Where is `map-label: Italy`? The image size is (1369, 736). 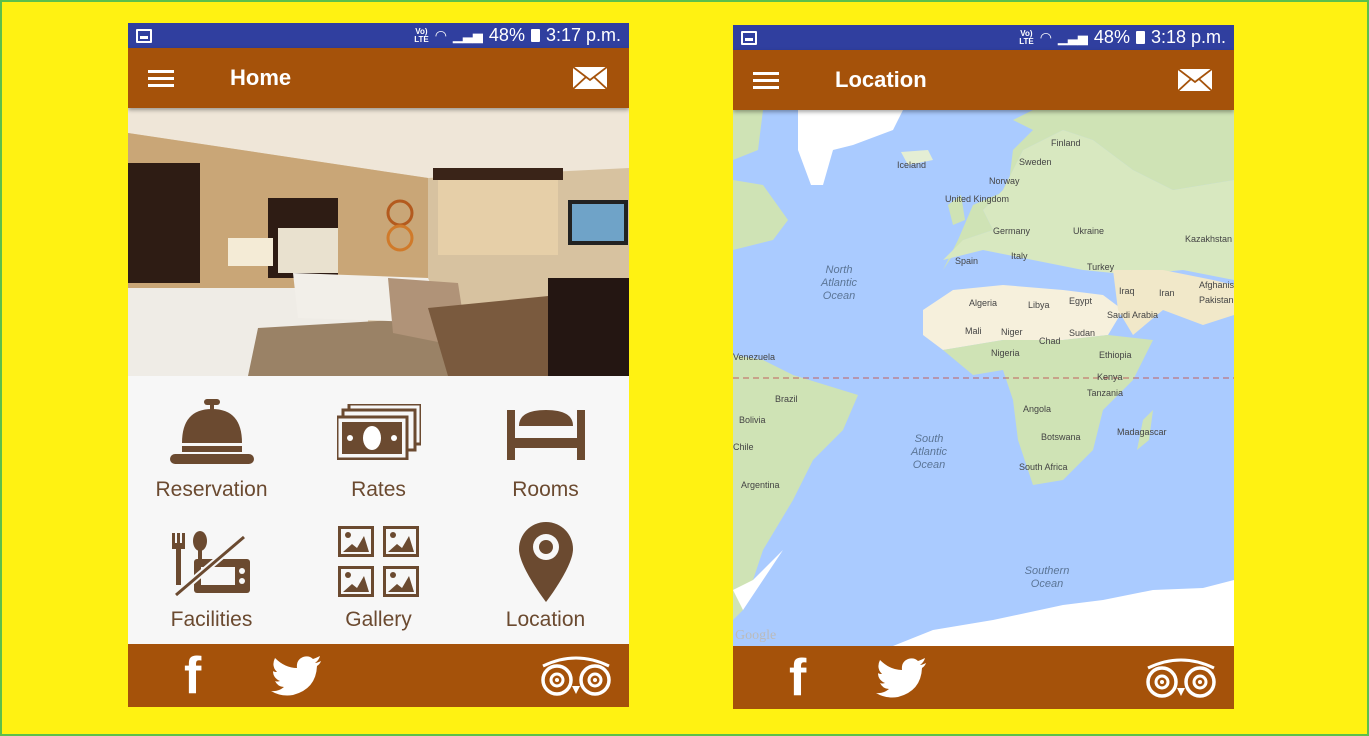 map-label: Italy is located at coordinates (1019, 256).